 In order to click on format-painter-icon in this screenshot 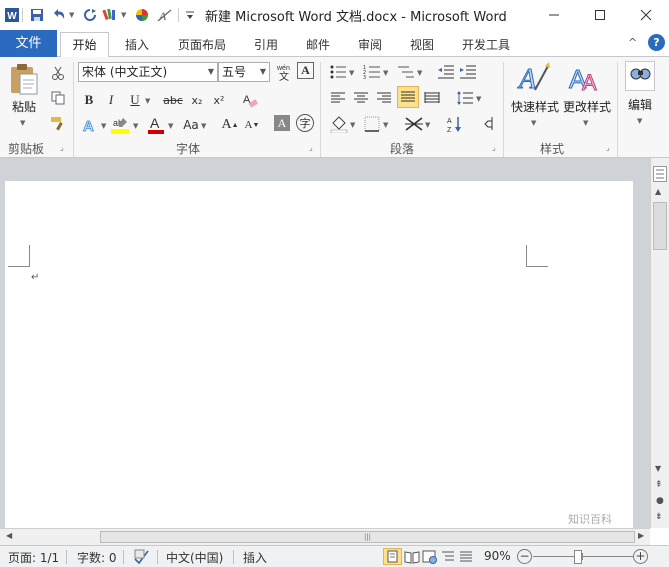, I will do `click(110, 15)`.